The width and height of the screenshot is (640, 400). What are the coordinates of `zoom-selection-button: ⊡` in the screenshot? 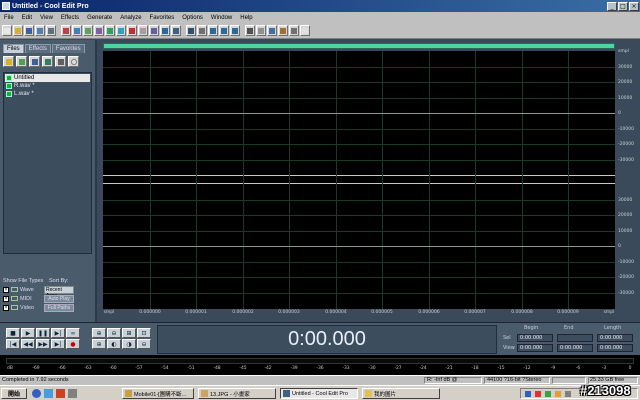 It's located at (144, 333).